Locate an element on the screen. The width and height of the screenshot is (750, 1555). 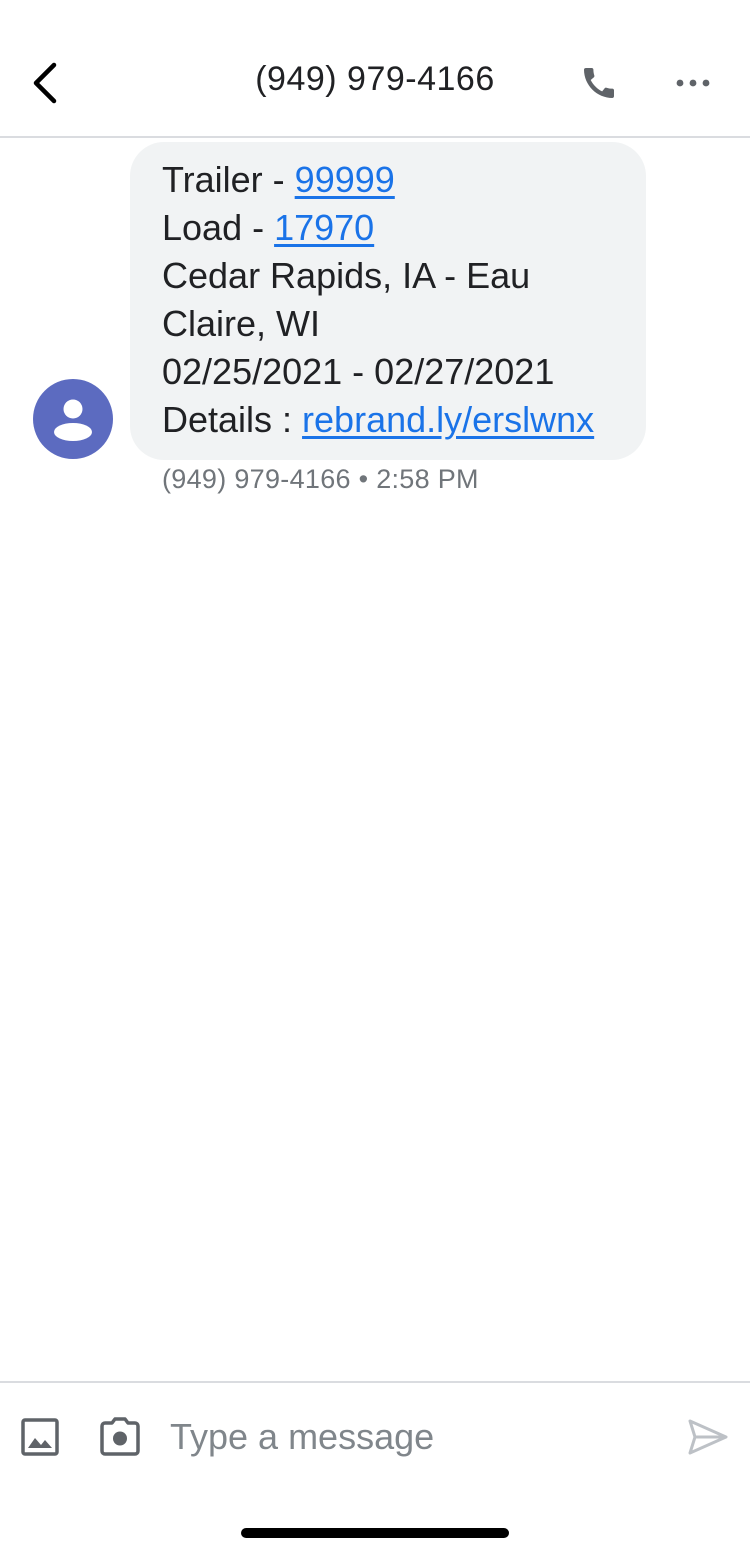
person-icon is located at coordinates (73, 420).